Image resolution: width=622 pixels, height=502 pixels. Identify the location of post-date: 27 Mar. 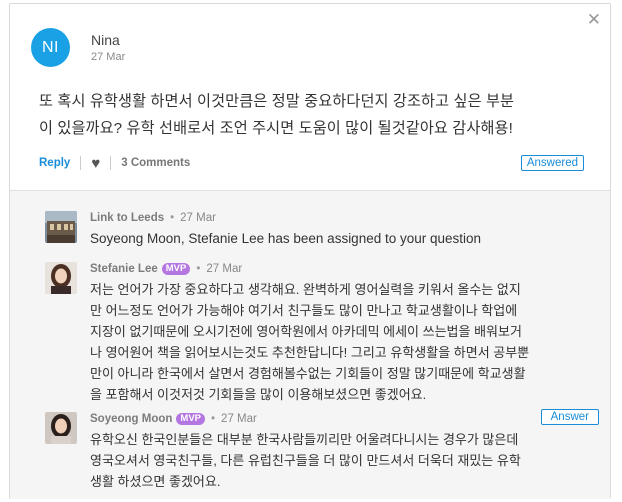
(108, 57).